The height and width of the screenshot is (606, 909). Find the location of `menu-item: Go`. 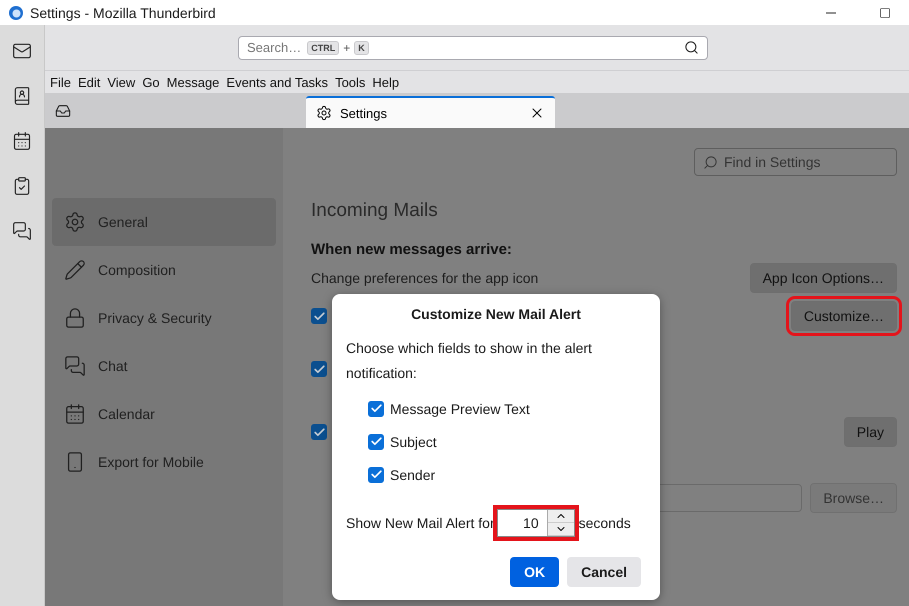

menu-item: Go is located at coordinates (153, 82).